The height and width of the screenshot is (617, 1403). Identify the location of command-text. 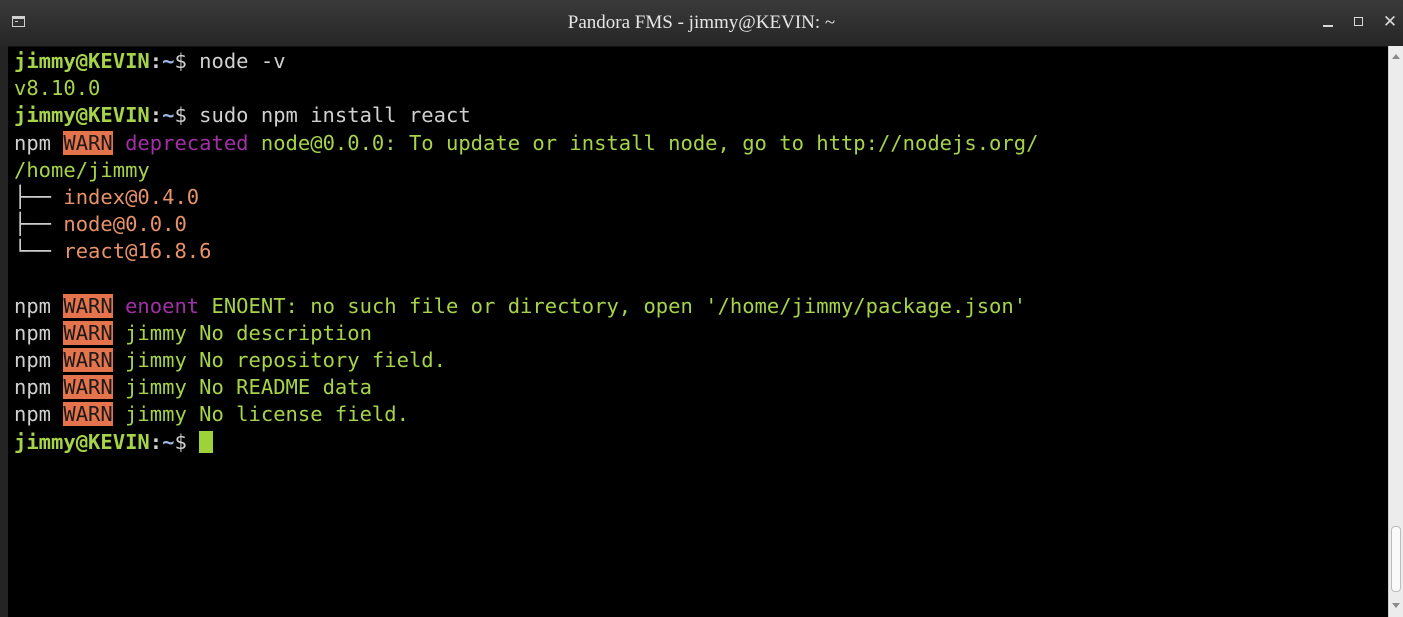
(193, 442).